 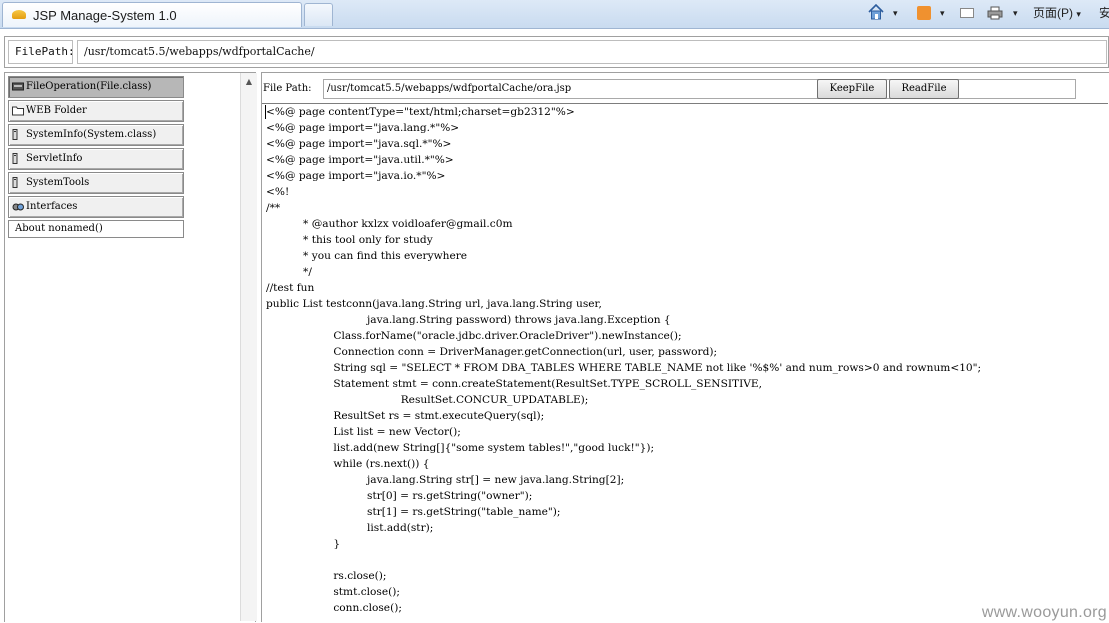 What do you see at coordinates (942, 13) in the screenshot?
I see `feeds-dropdown-icon: ▾` at bounding box center [942, 13].